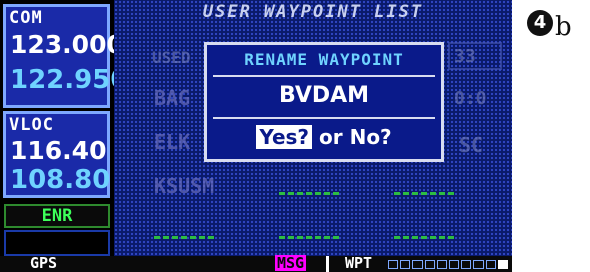 The width and height of the screenshot is (590, 272). What do you see at coordinates (540, 23) in the screenshot?
I see `step-number-icon: 4` at bounding box center [540, 23].